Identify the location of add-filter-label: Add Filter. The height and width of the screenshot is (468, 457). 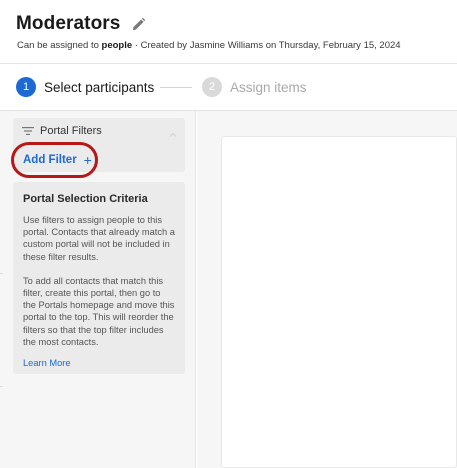
(50, 160).